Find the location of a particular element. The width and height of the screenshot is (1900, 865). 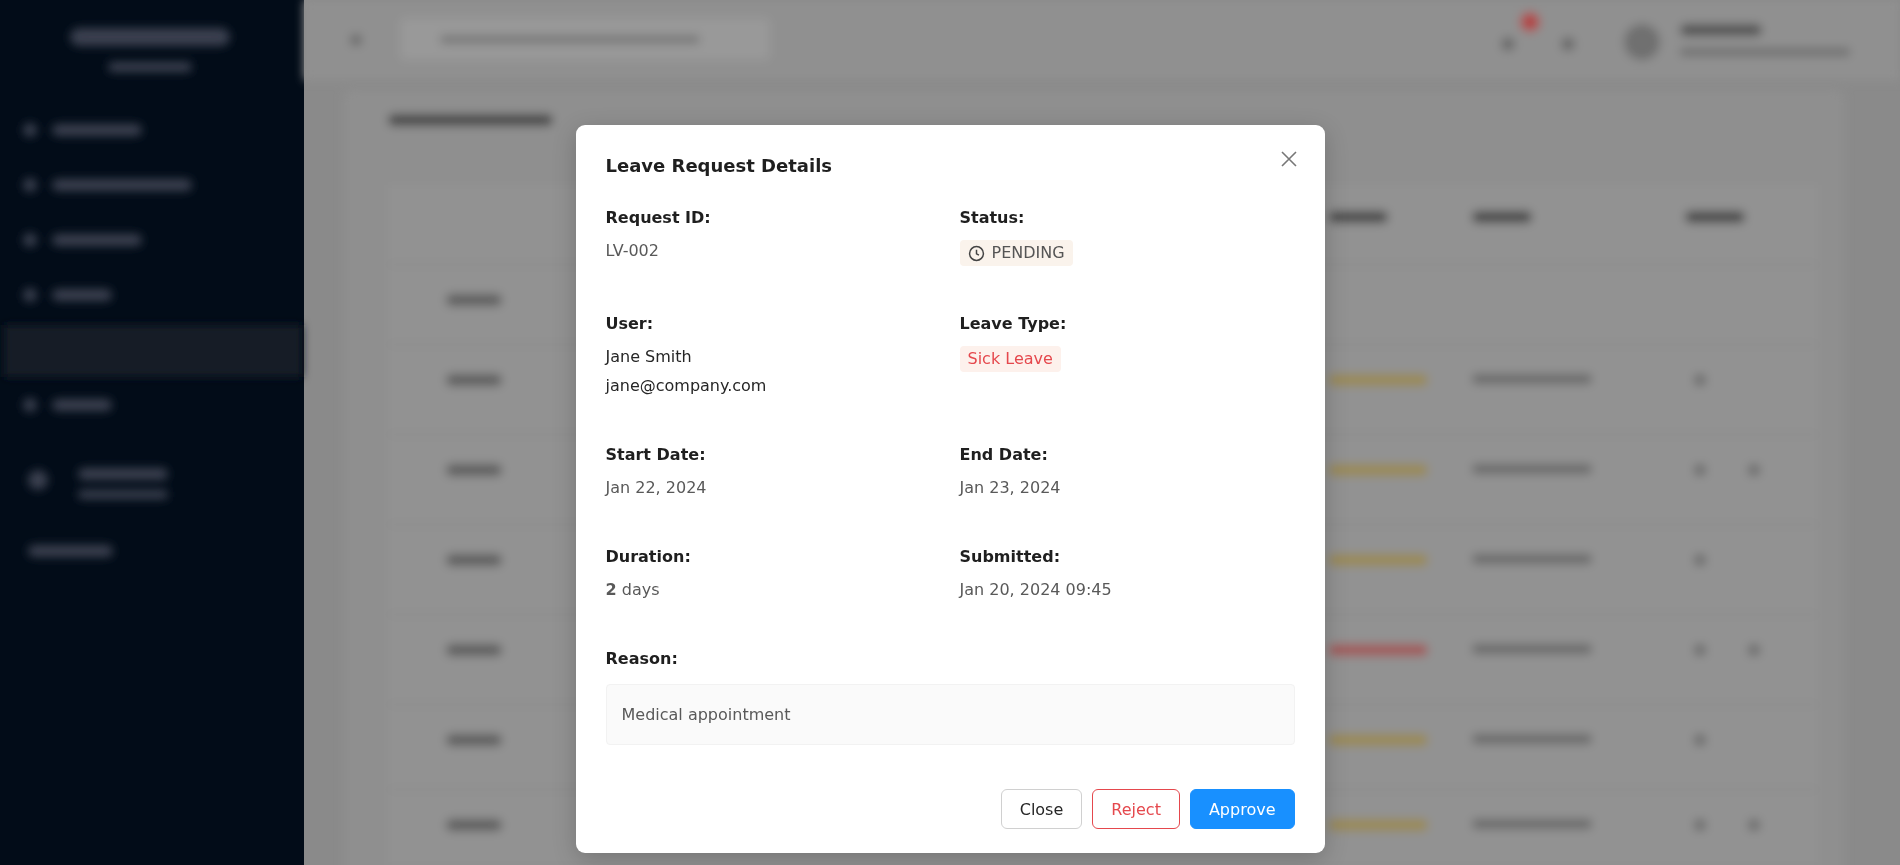

approve-button: Approve is located at coordinates (1242, 809).